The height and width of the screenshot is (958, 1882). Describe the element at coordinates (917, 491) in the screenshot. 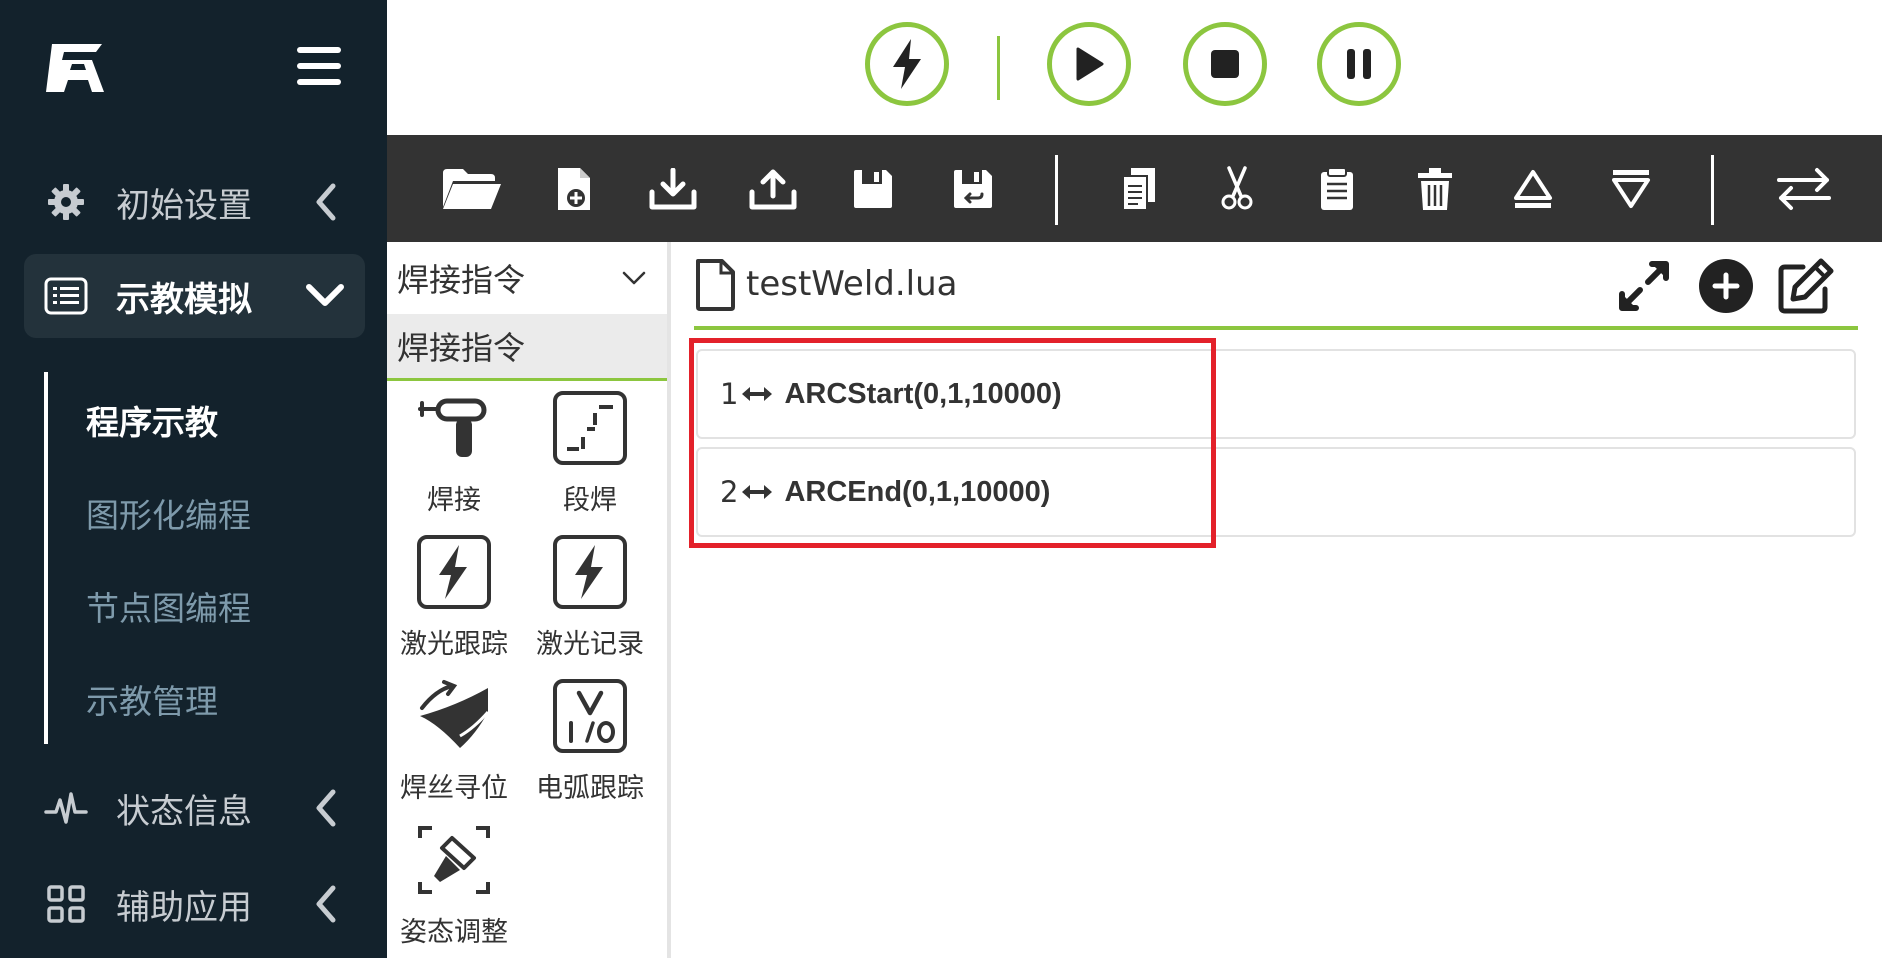

I see `line-command: ARCEnd(0,1,10000)` at that location.